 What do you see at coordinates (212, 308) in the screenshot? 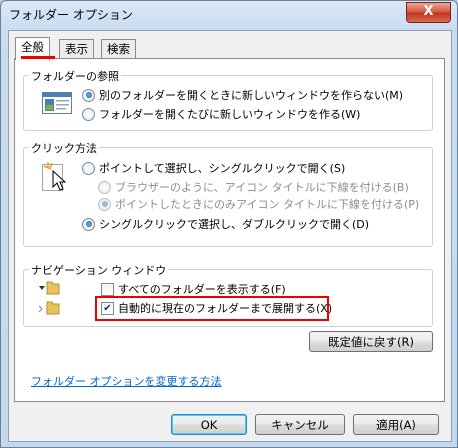
I see `auto-expand-highlight-box` at bounding box center [212, 308].